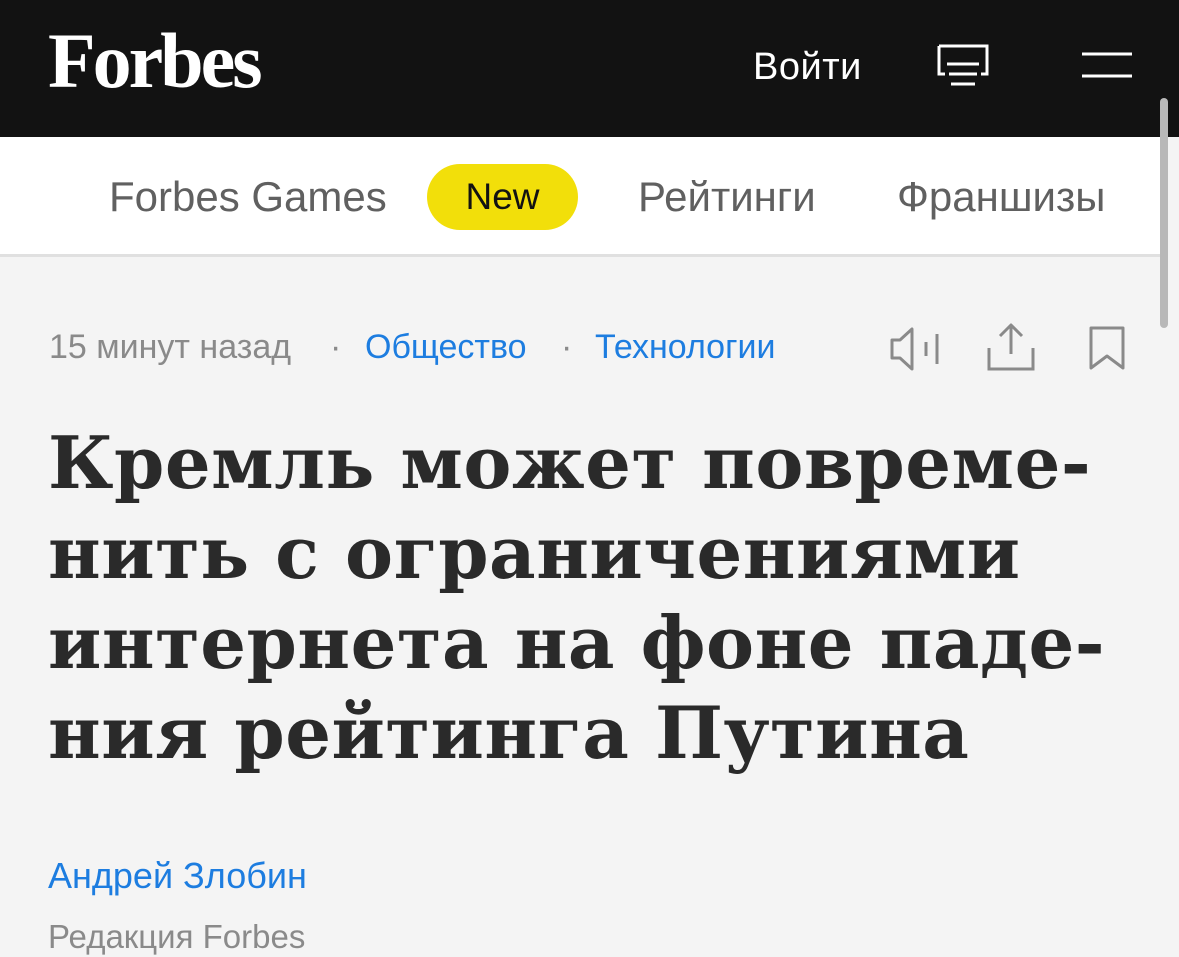 This screenshot has width=1179, height=957. I want to click on nav-item-franchises: Франшизы, so click(1001, 197).